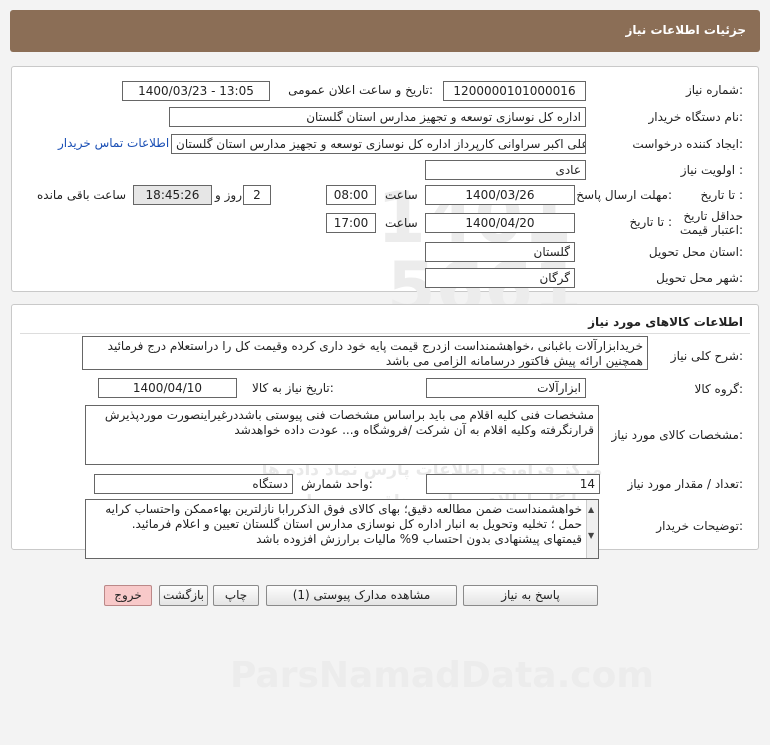  What do you see at coordinates (167, 388) in the screenshot?
I see `need-date-field: 1400/04/10` at bounding box center [167, 388].